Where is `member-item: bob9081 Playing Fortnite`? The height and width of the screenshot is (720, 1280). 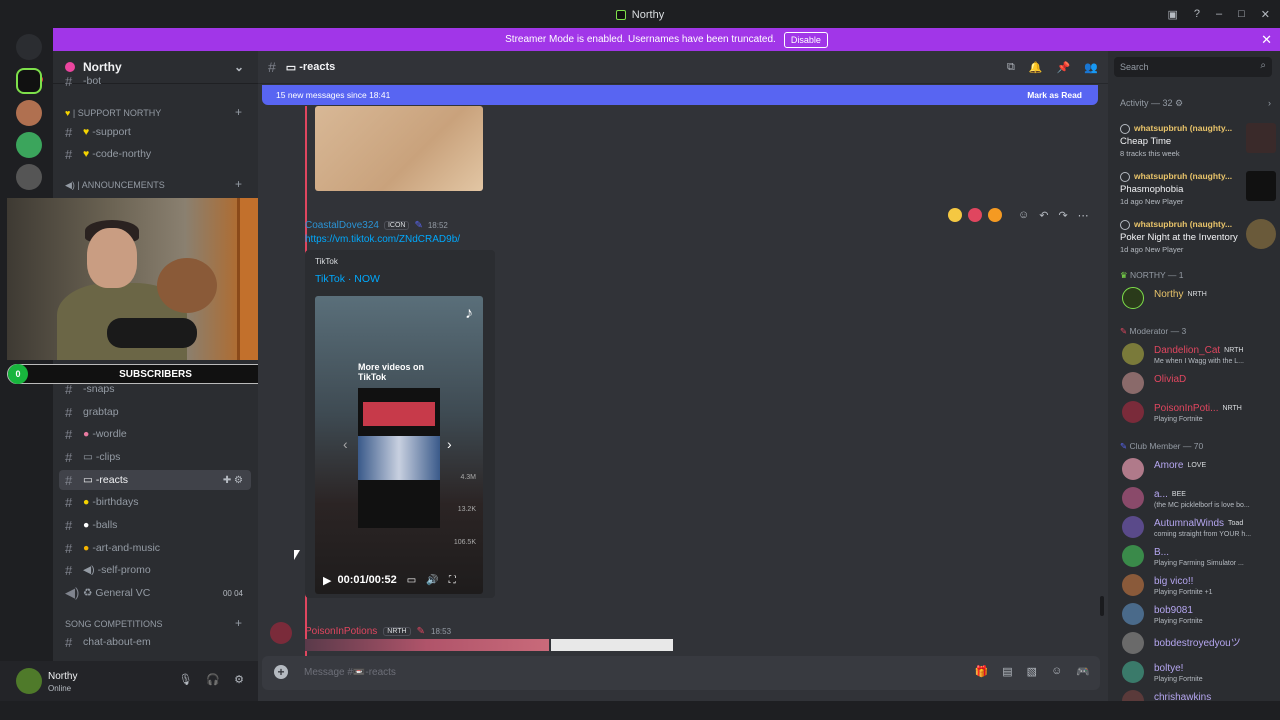
member-item: bob9081 Playing Fortnite is located at coordinates (1201, 617).